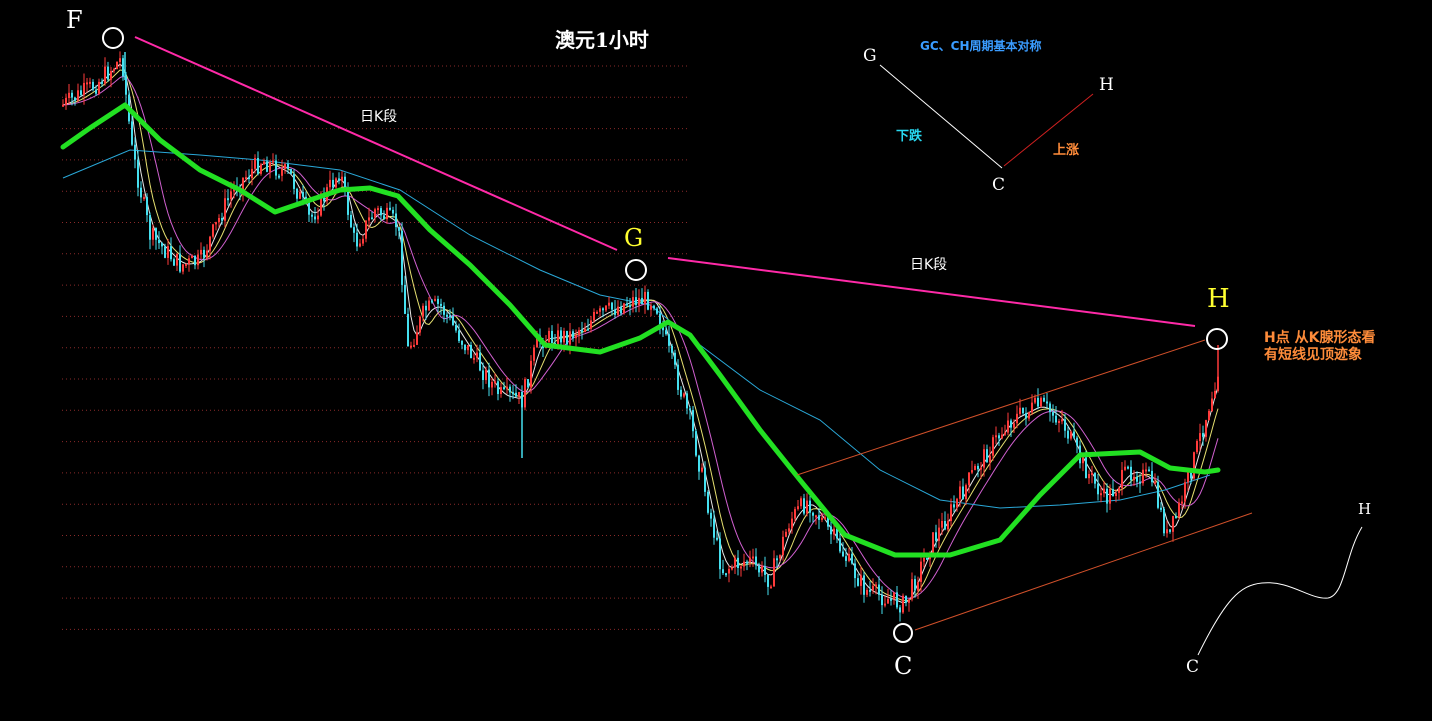 This screenshot has height=721, width=1432. What do you see at coordinates (1193, 667) in the screenshot?
I see `sketch-label-c: C` at bounding box center [1193, 667].